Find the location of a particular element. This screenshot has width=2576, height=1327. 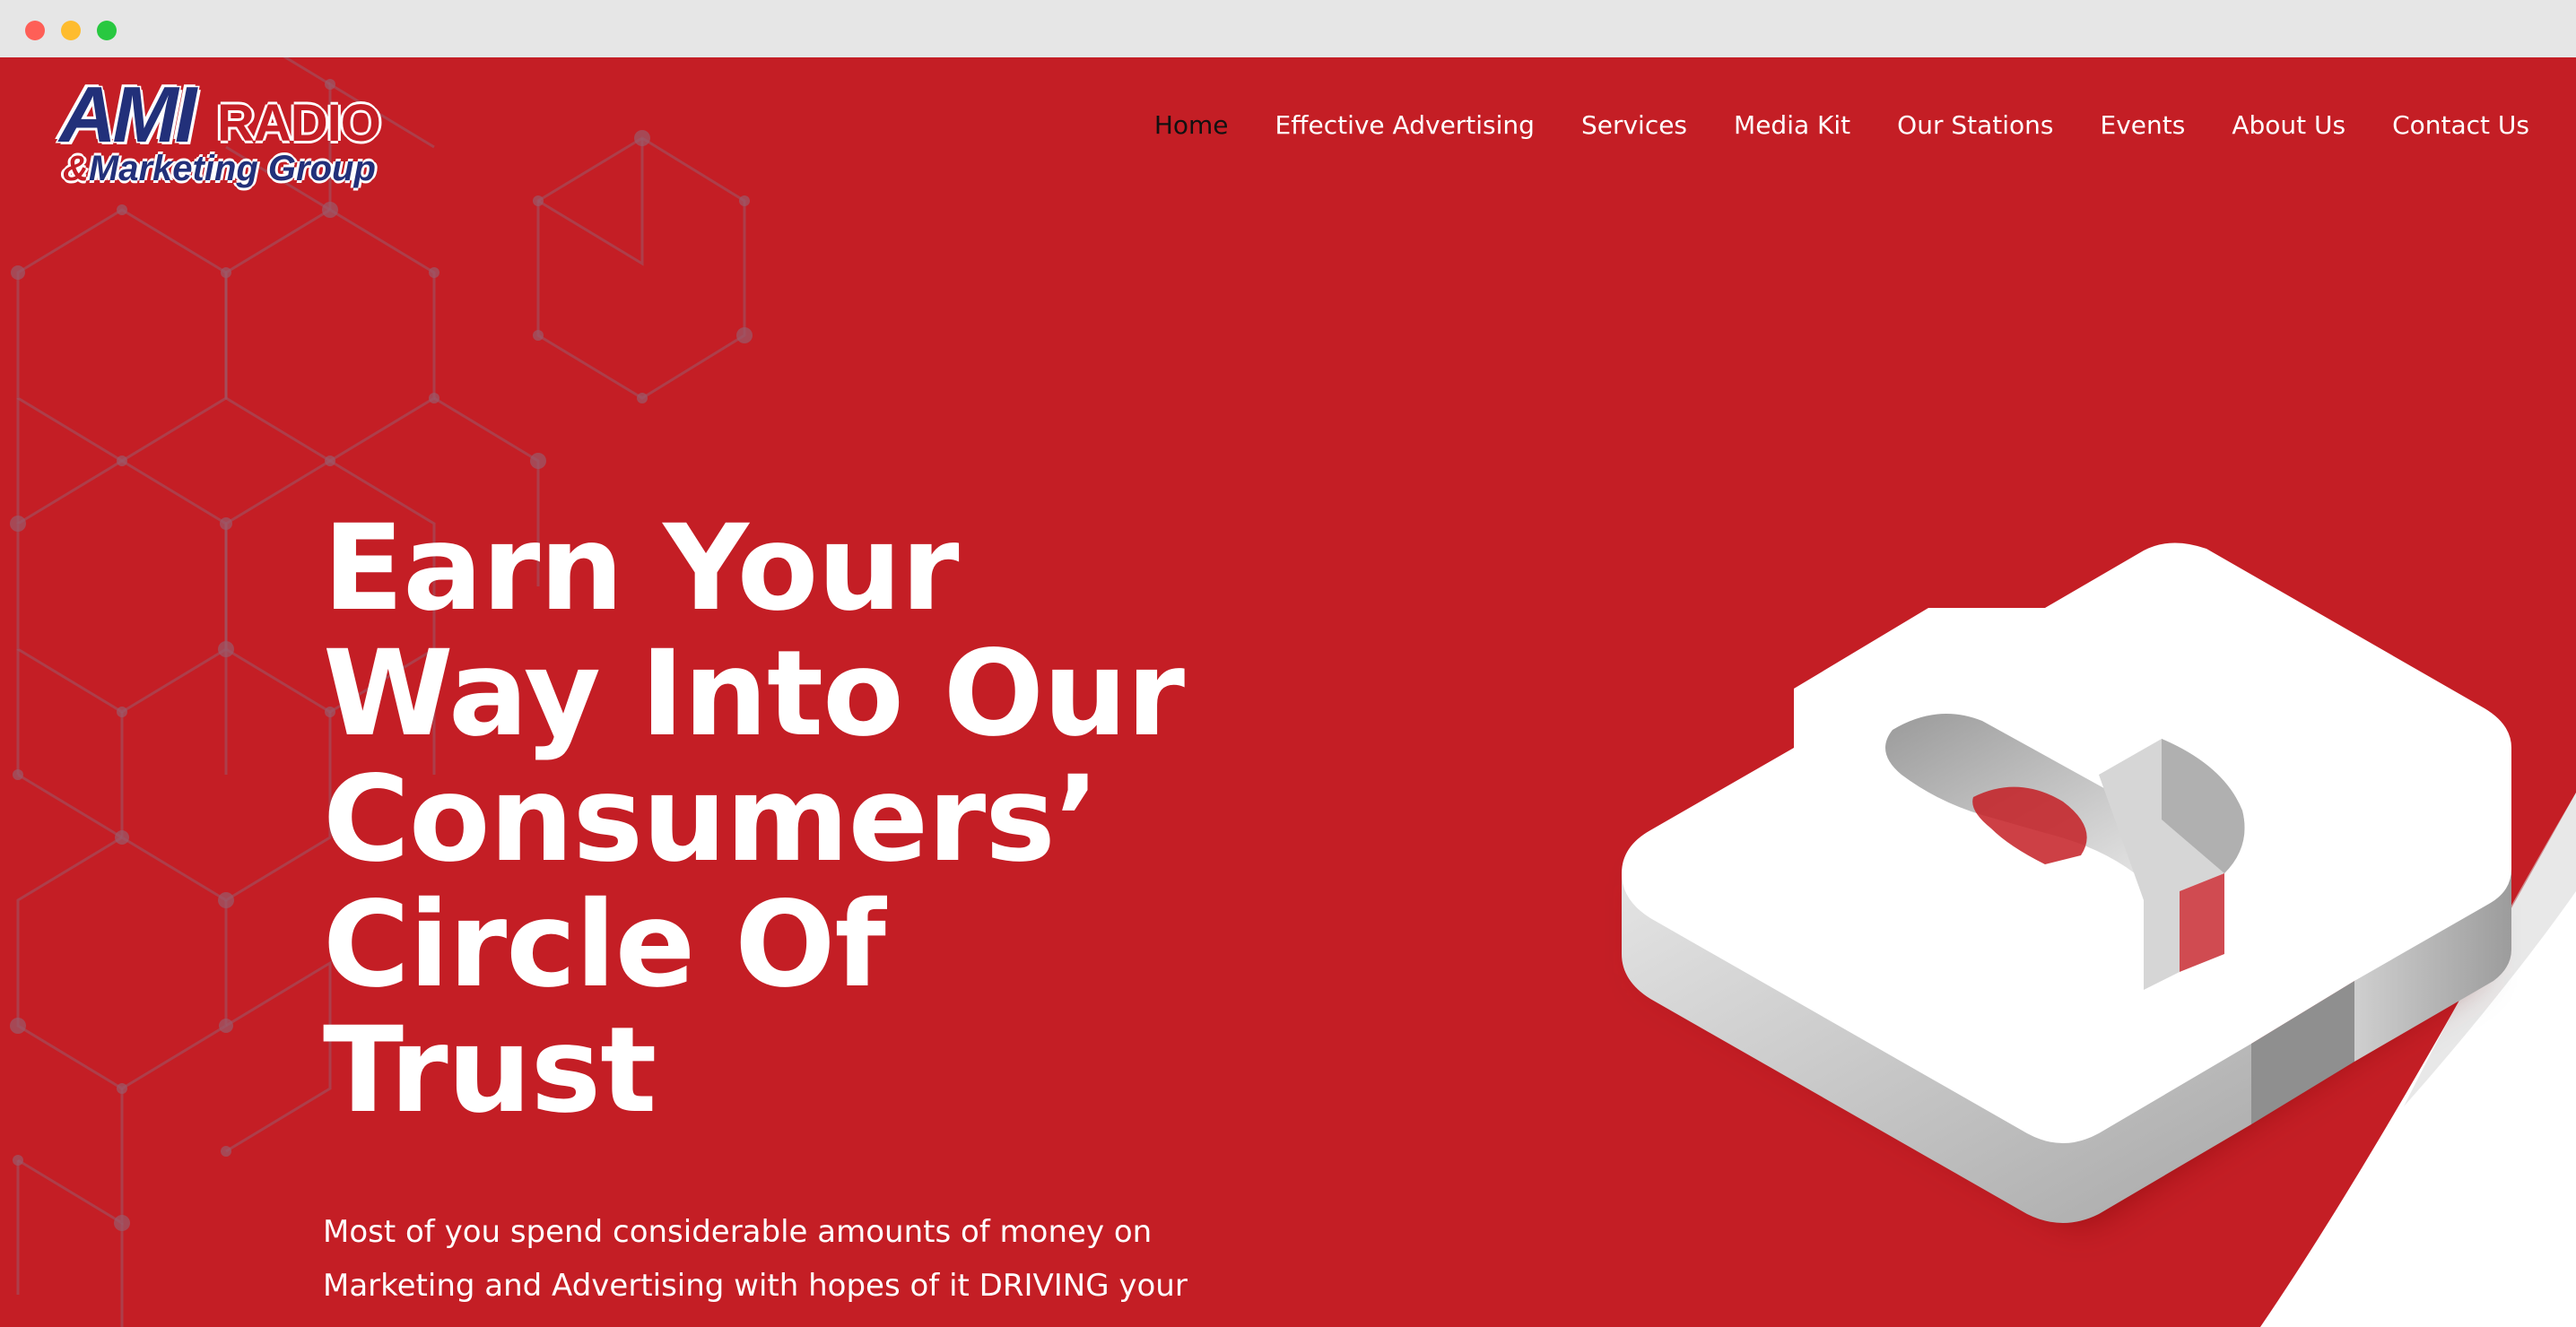

close-window-button is located at coordinates (35, 30).